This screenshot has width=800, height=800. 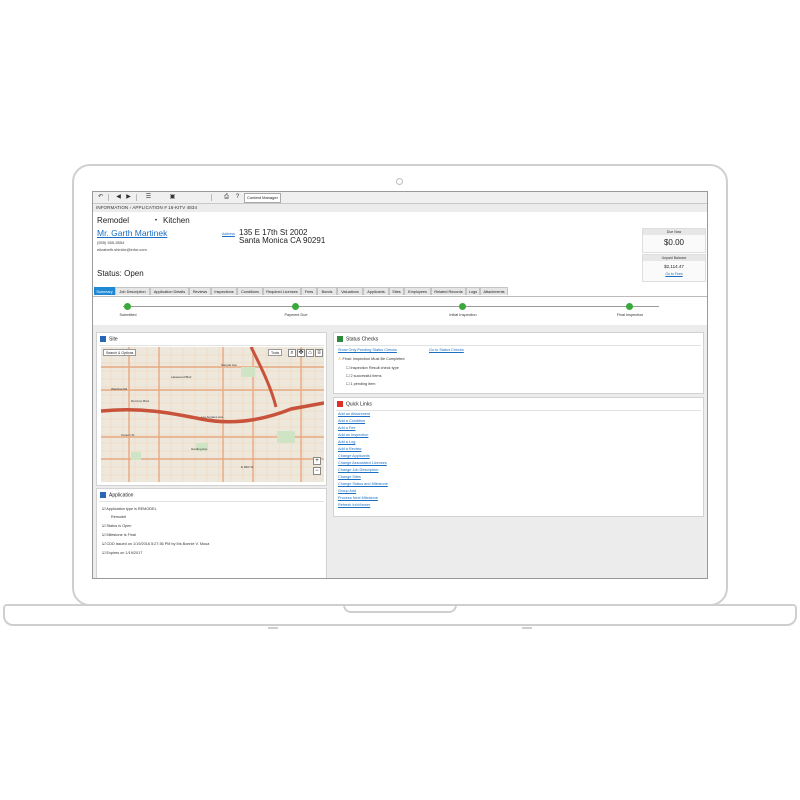 I want to click on laptop-foot-right, so click(x=527, y=628).